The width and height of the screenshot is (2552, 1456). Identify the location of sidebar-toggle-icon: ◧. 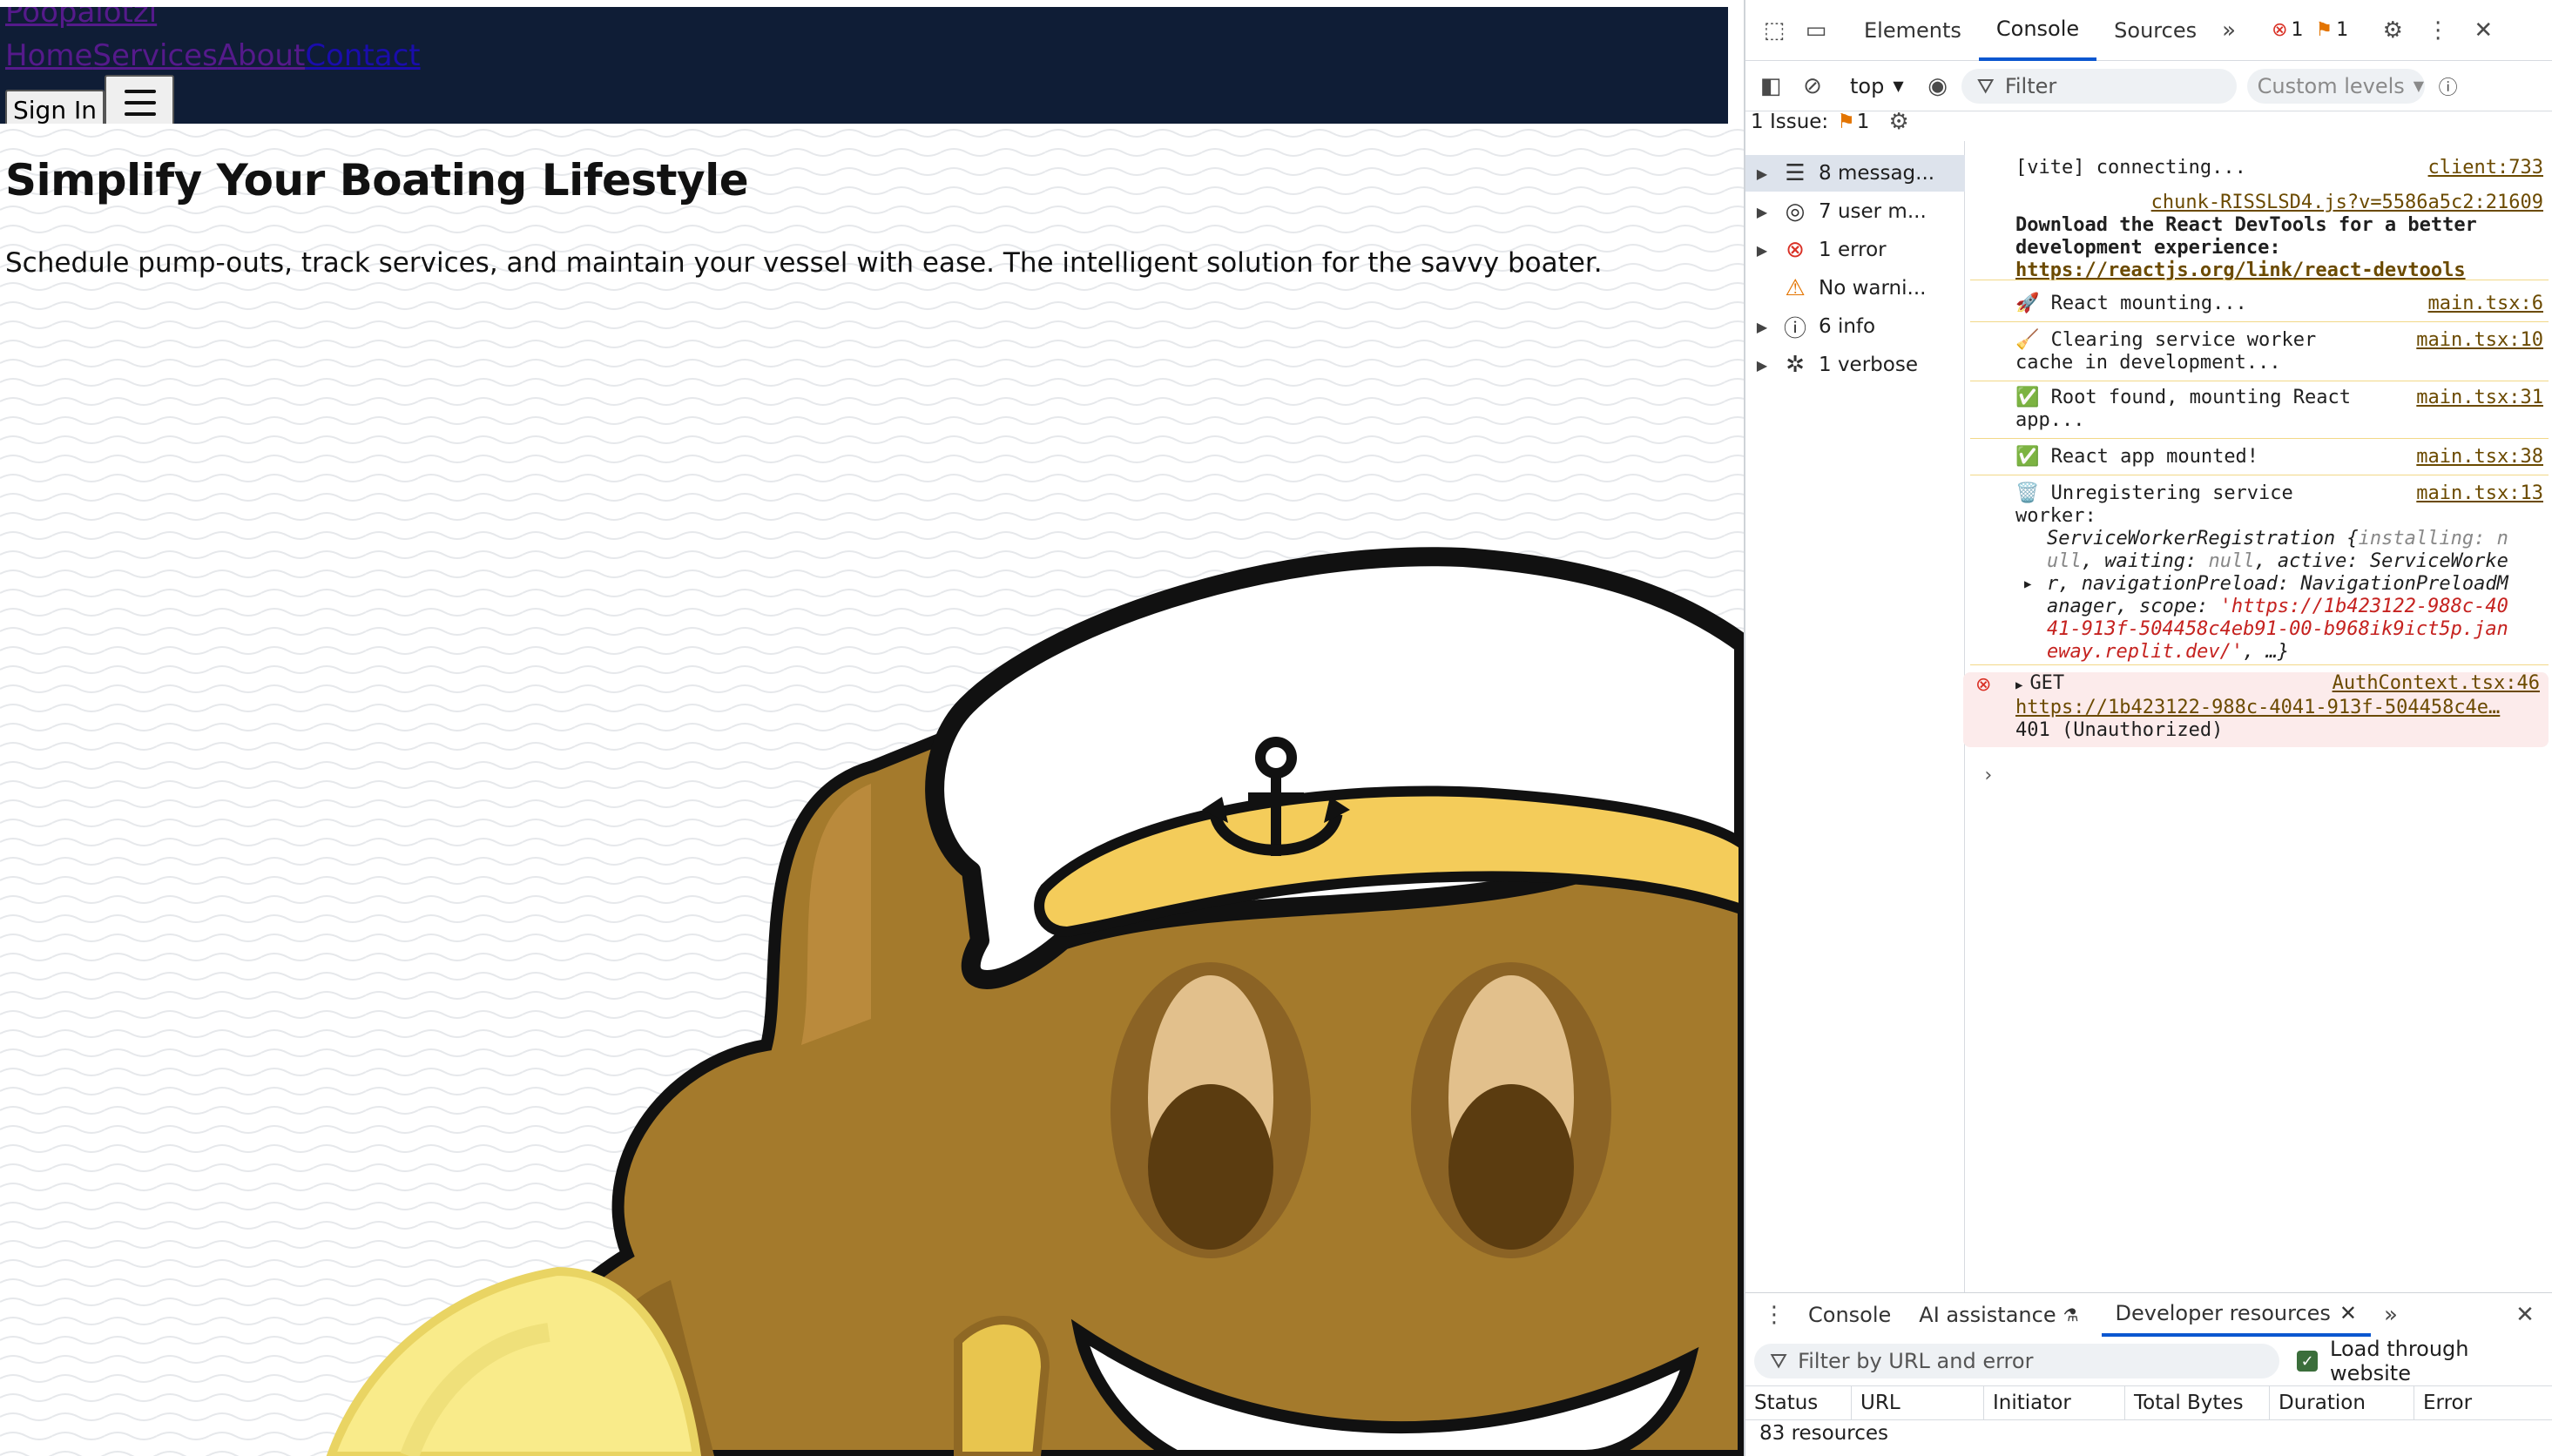
(1771, 86).